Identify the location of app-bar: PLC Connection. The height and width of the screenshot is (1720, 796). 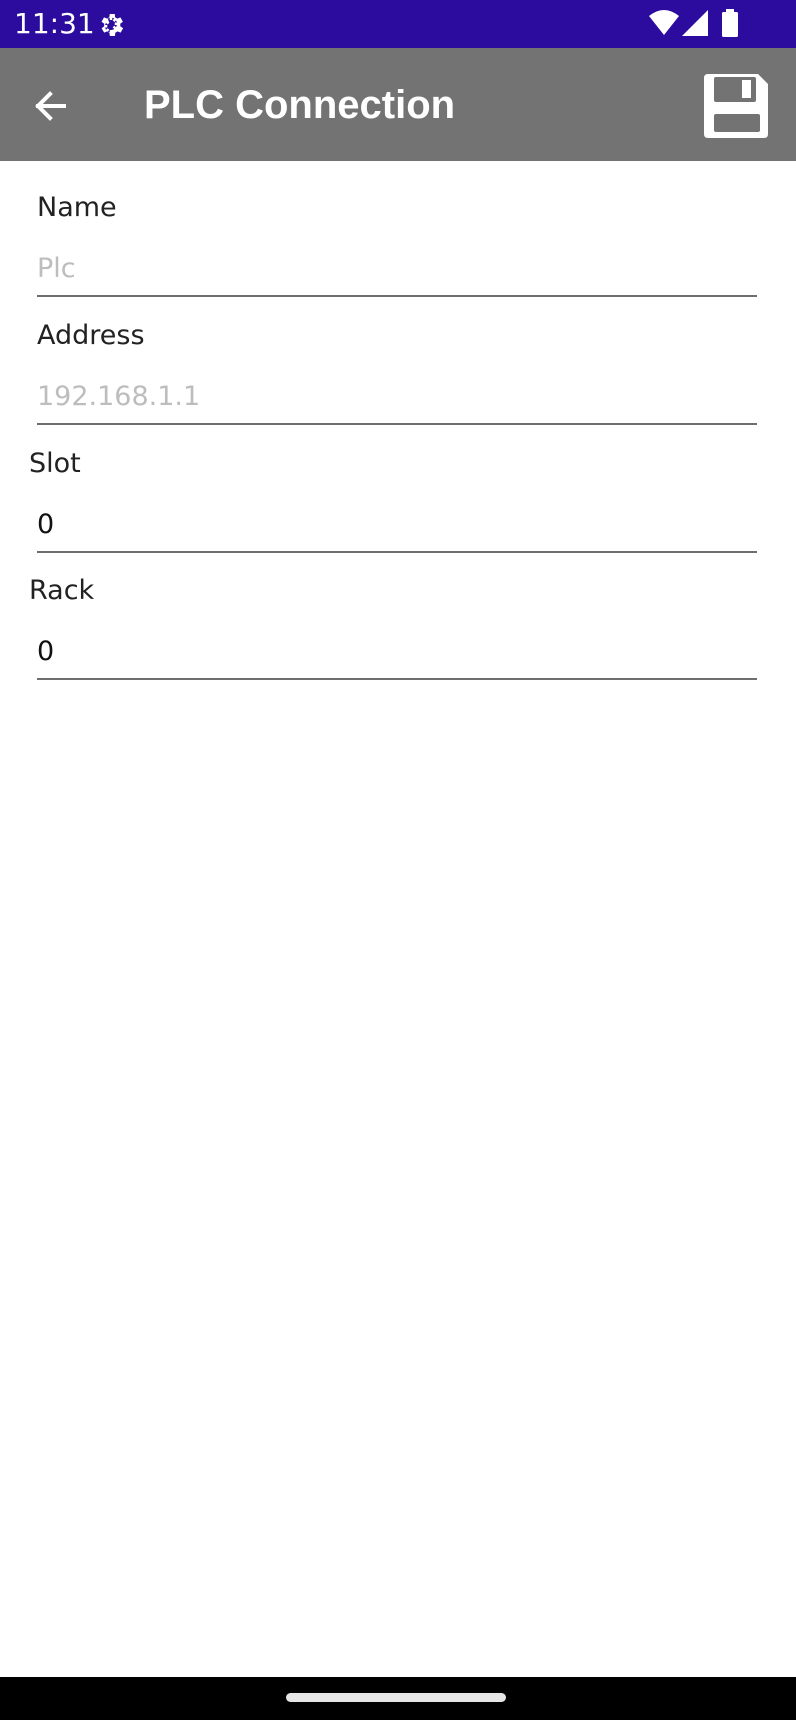
(398, 104).